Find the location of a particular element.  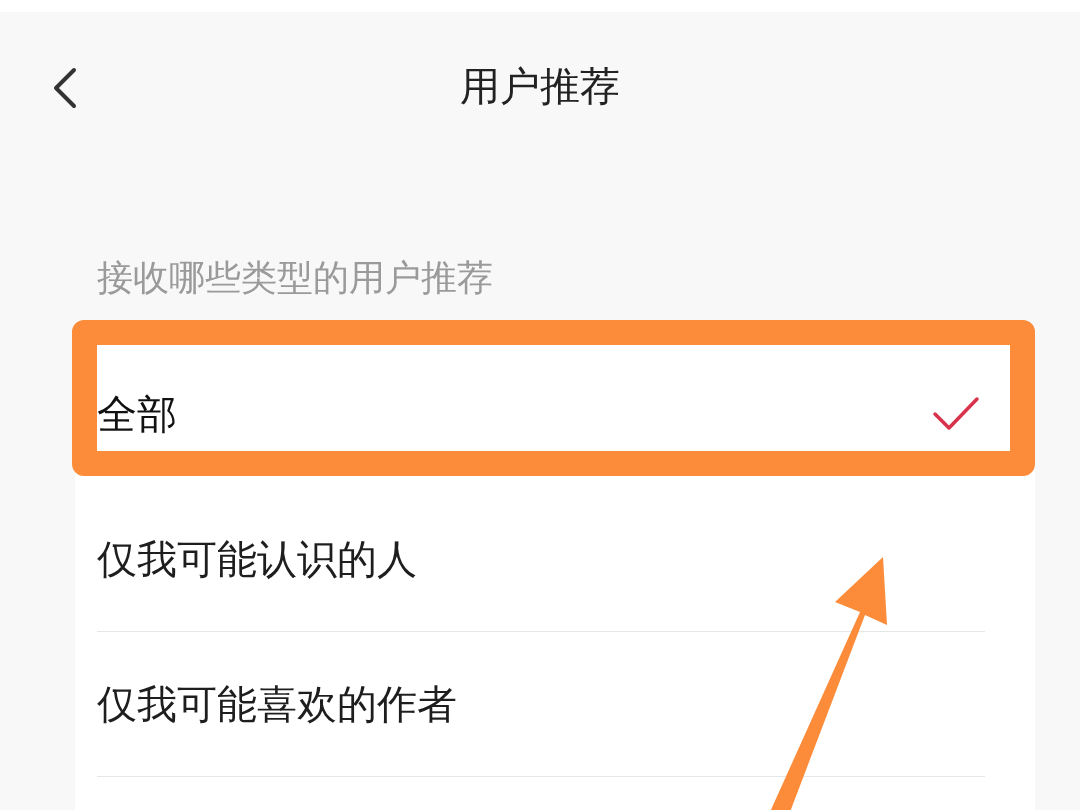

section-label: 接收哪些类型的用户推荐 is located at coordinates (295, 278).